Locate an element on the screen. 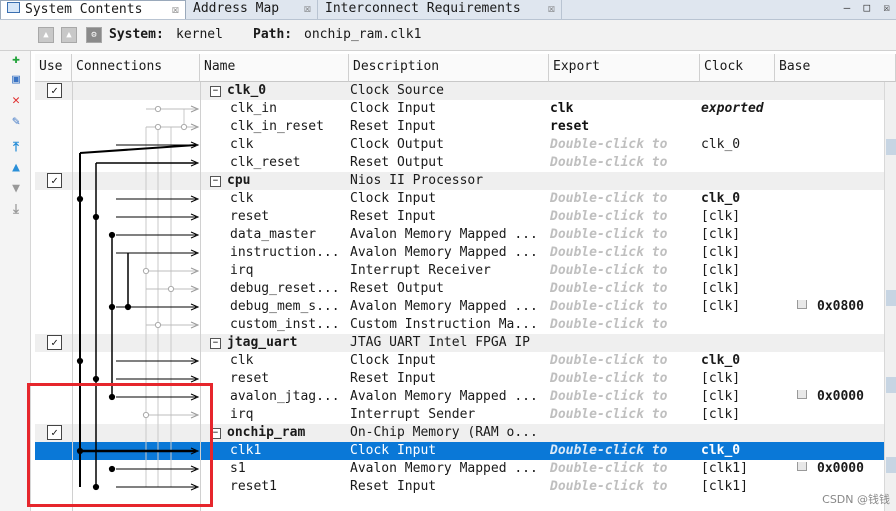  column-header-description: Description is located at coordinates (449, 68).